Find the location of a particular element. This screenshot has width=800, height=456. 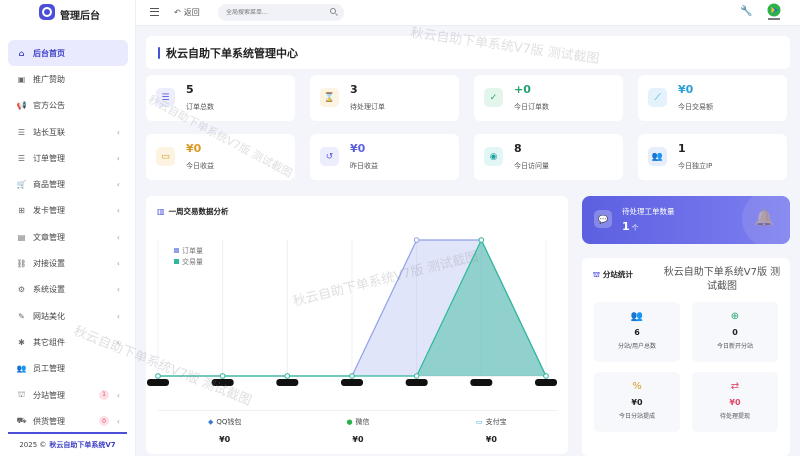

sidebar-item-label: 员工管理 is located at coordinates (49, 369).